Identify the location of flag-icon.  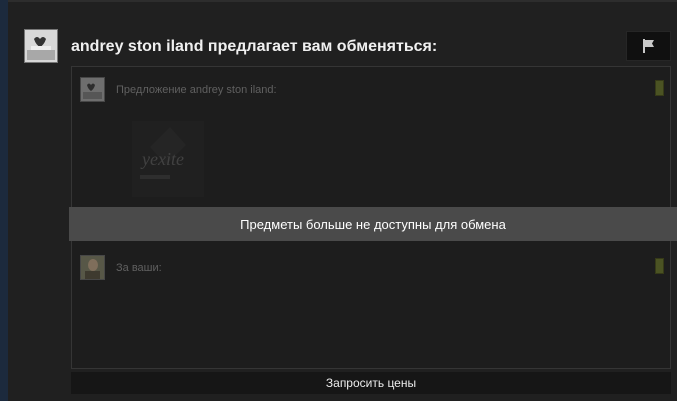
(648, 46).